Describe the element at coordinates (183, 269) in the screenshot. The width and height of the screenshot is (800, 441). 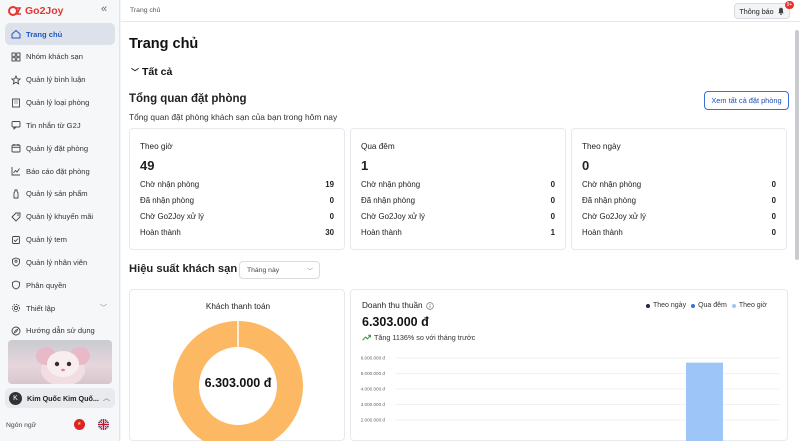
I see `performance-title: Hiệu suất khách sạn` at that location.